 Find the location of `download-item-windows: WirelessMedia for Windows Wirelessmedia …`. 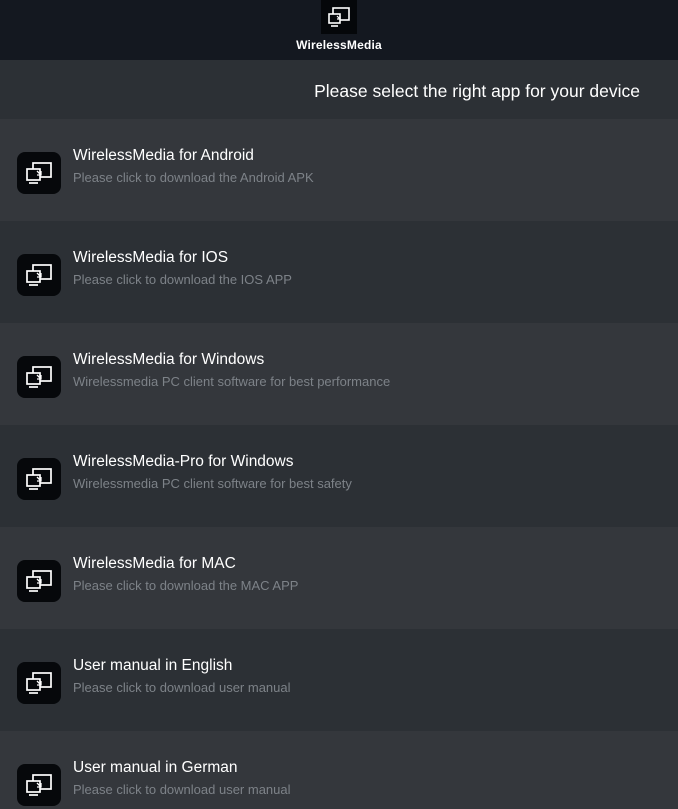

download-item-windows: WirelessMedia for Windows Wirelessmedia … is located at coordinates (339, 374).